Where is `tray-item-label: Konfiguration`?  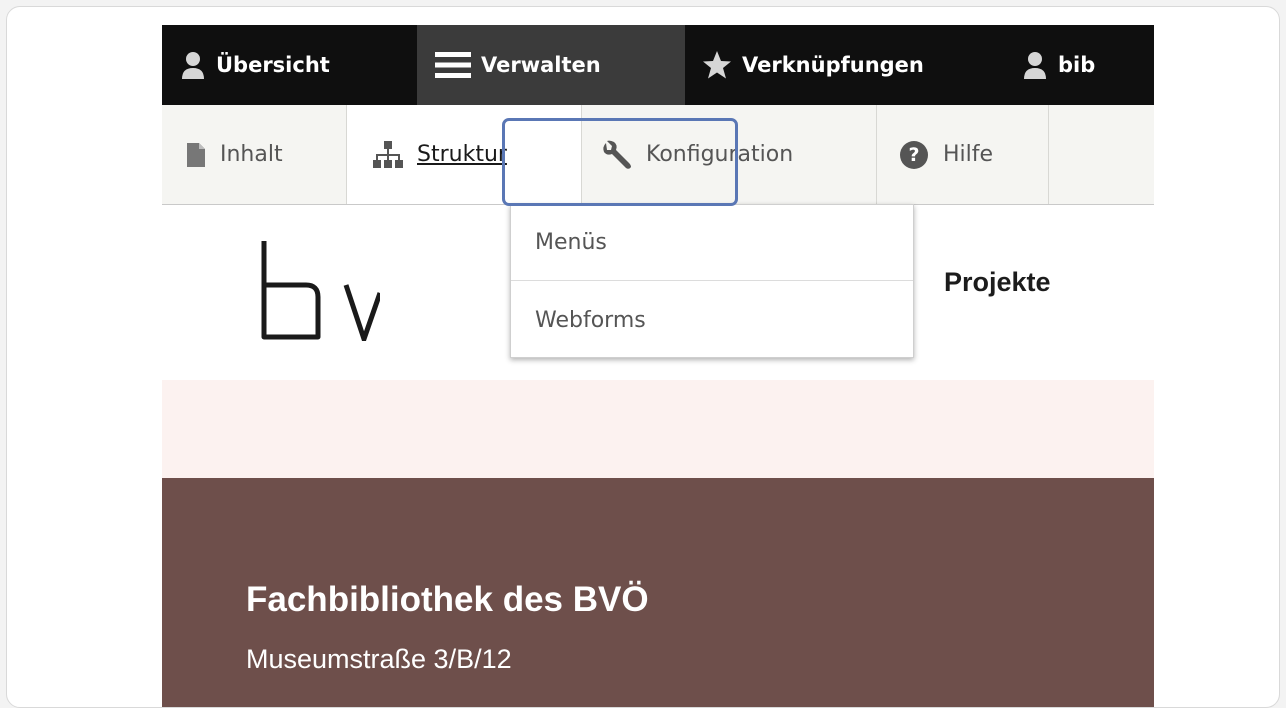 tray-item-label: Konfiguration is located at coordinates (720, 154).